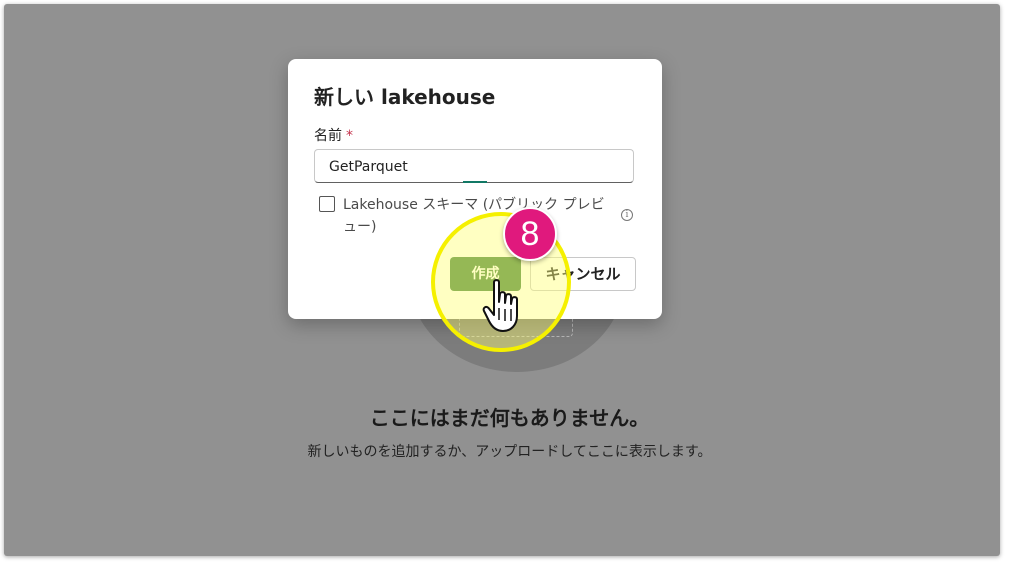  I want to click on hand-pointer-cursor-icon, so click(500, 305).